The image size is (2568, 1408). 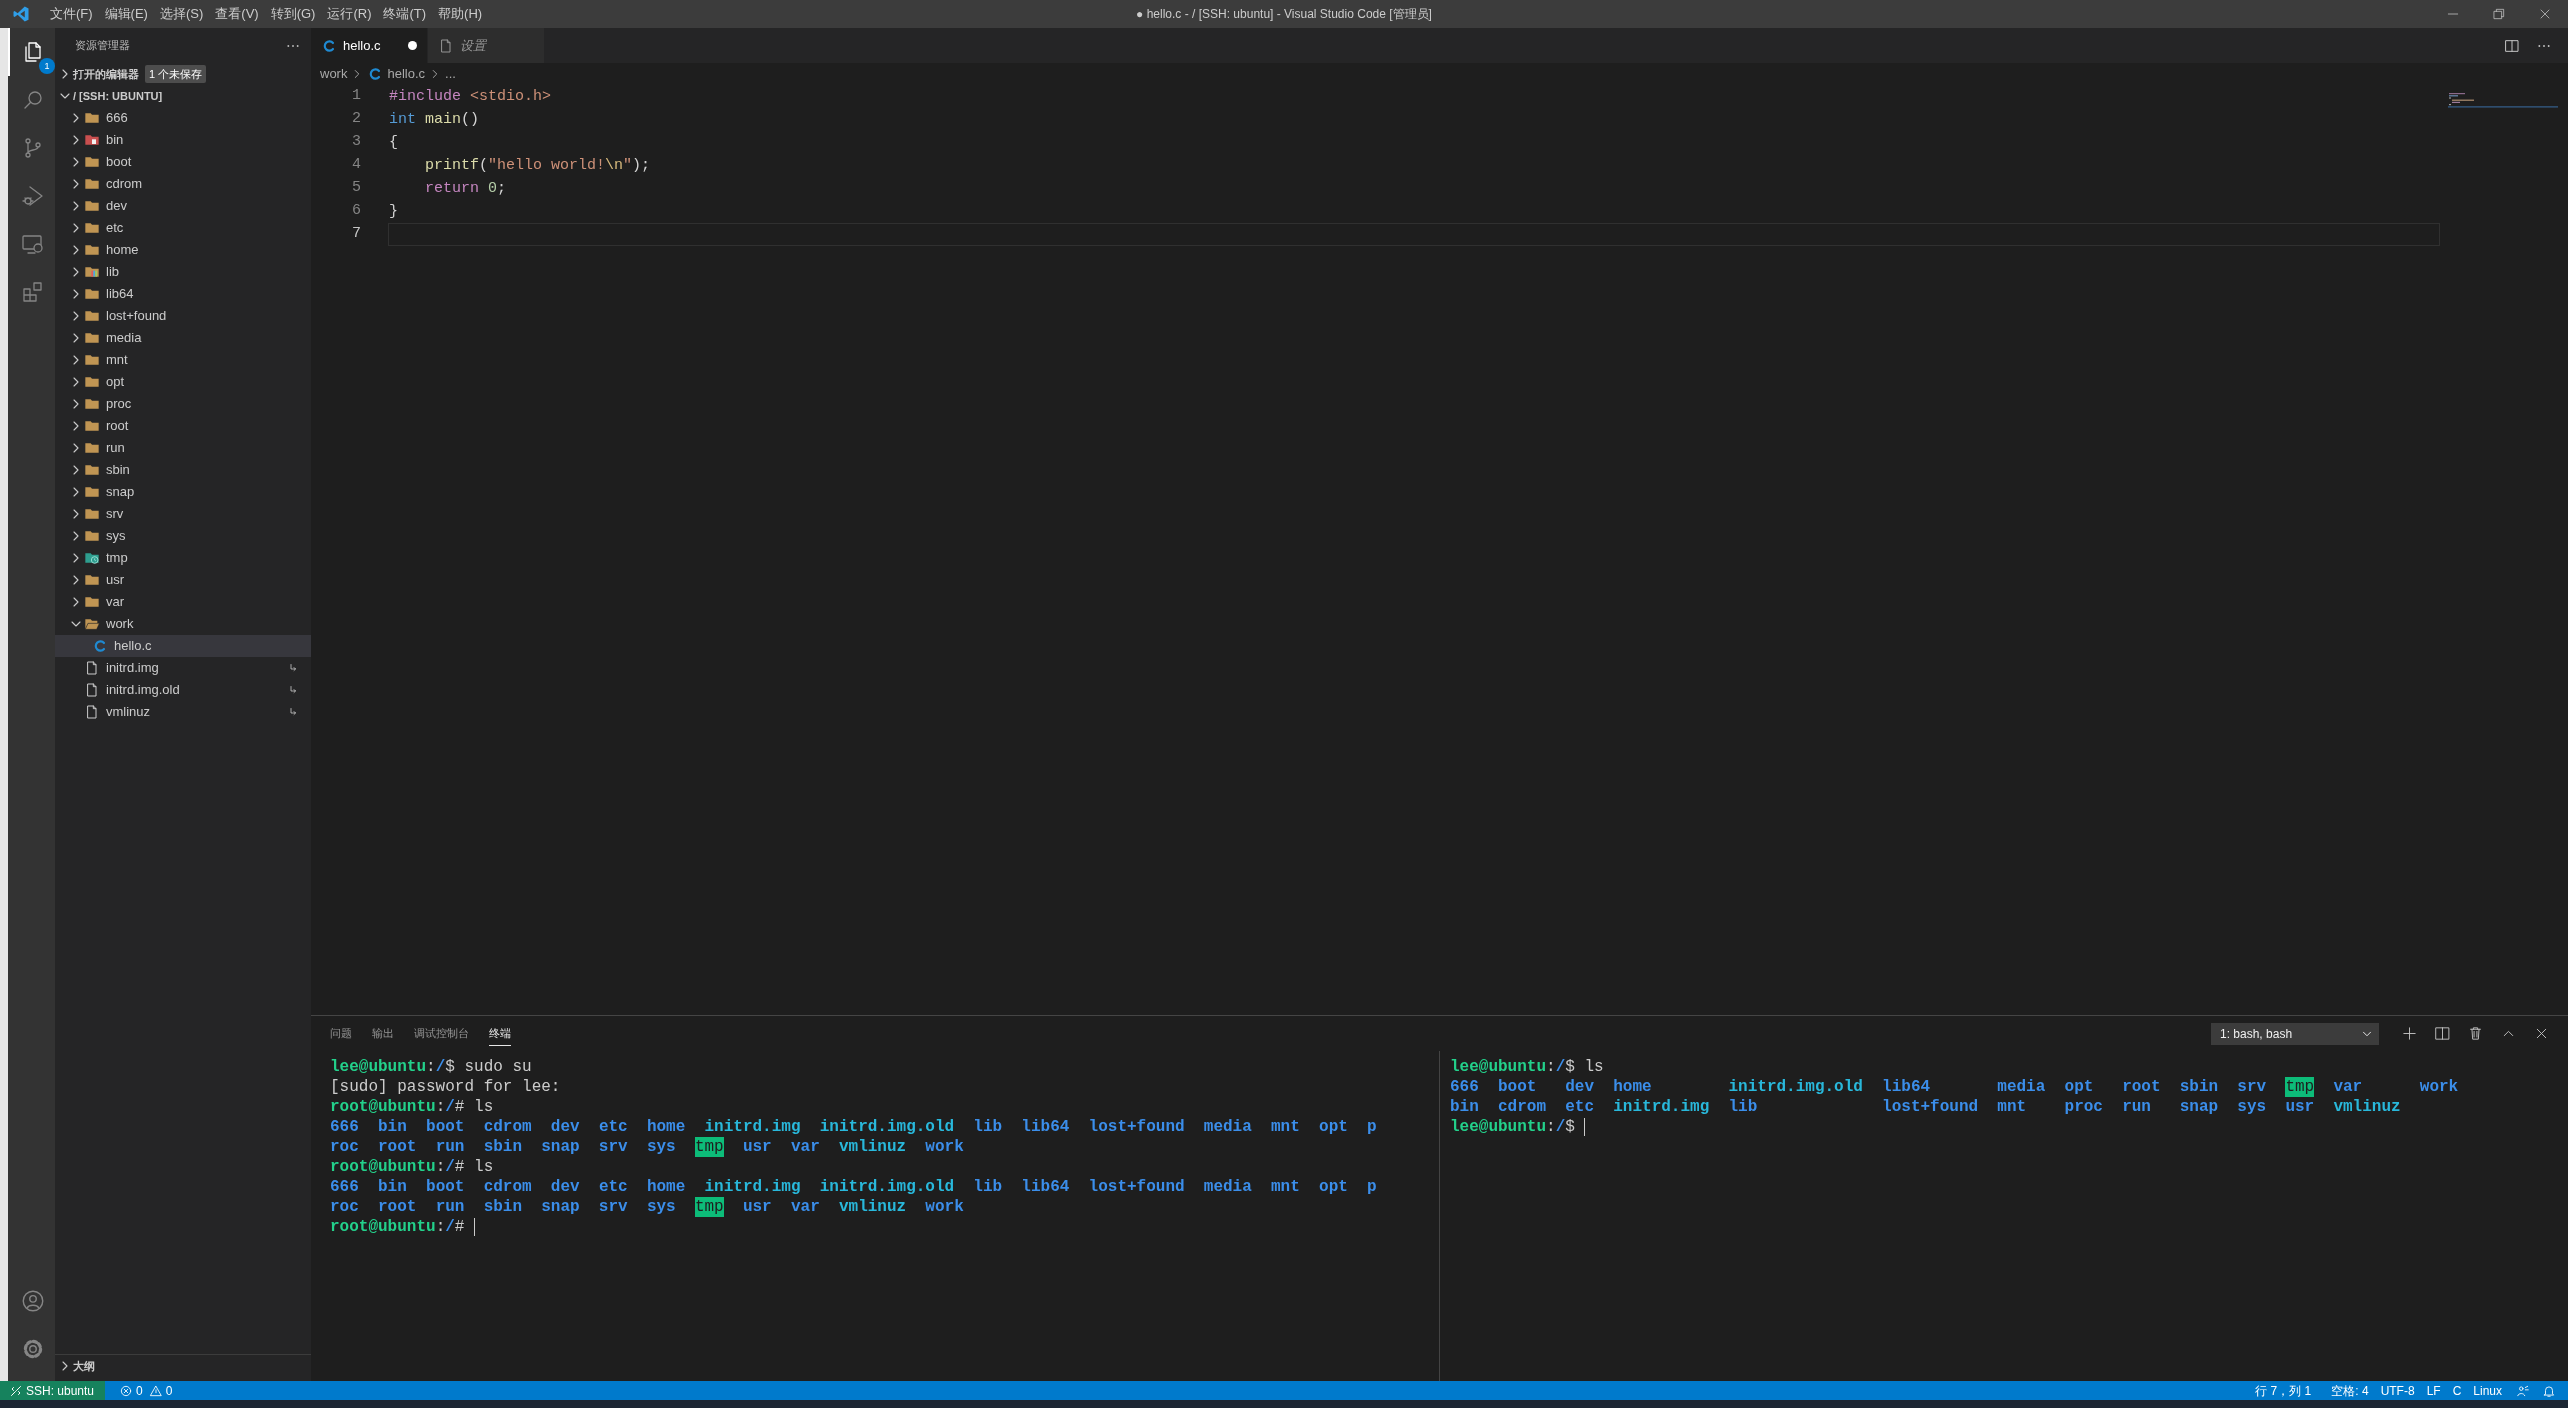 What do you see at coordinates (872, 1147) in the screenshot?
I see `terminal-entry: vmlinuz` at bounding box center [872, 1147].